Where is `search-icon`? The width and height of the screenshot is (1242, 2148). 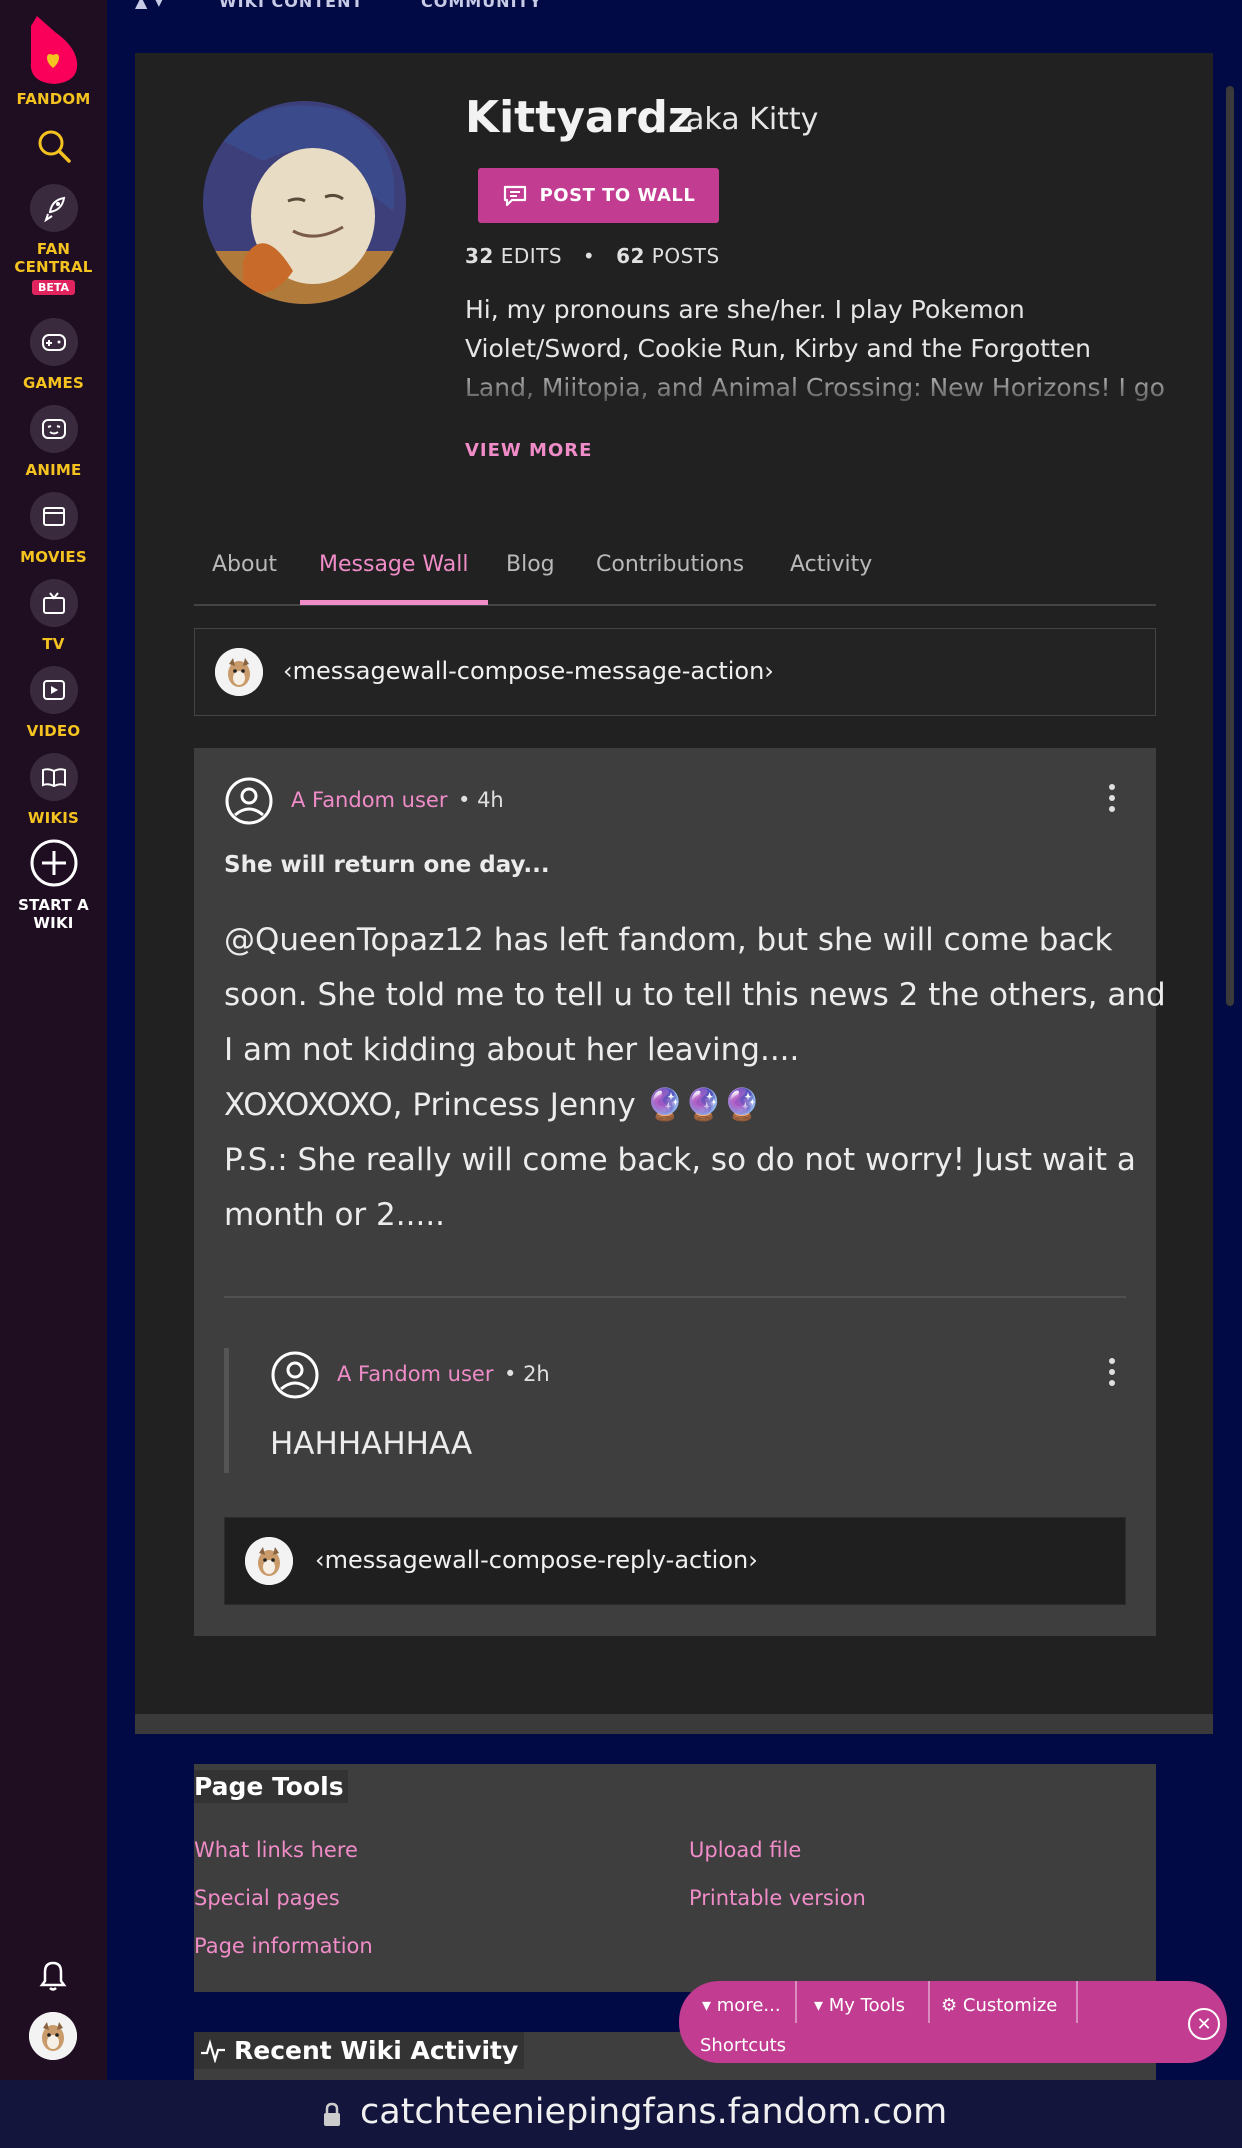
search-icon is located at coordinates (54, 146).